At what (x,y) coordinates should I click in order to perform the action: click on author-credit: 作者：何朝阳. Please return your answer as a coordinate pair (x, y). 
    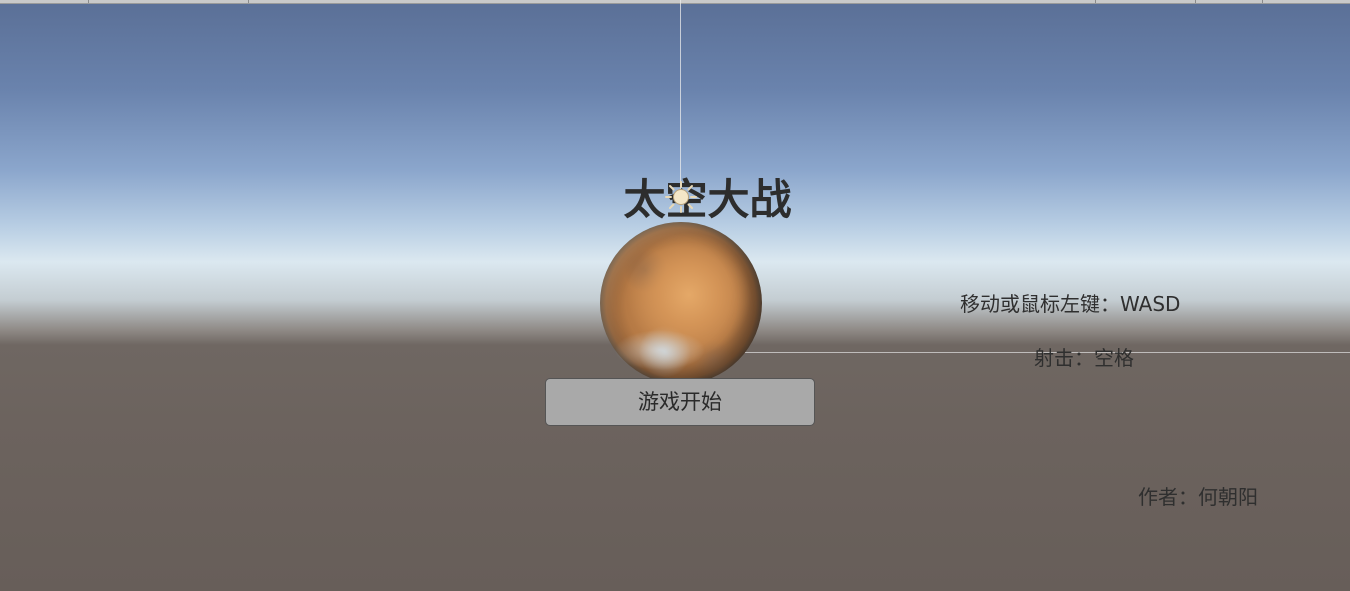
    Looking at the image, I should click on (1198, 497).